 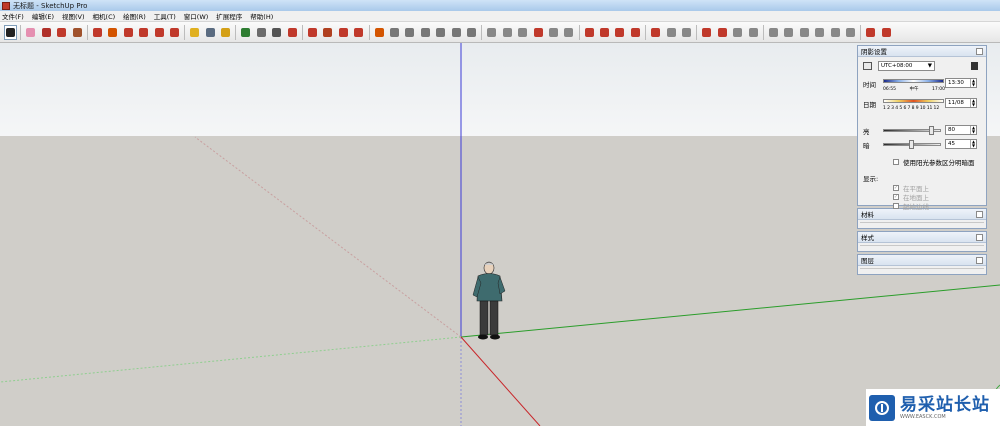 What do you see at coordinates (961, 144) in the screenshot?
I see `dark-input: 45 ▲ ▼` at bounding box center [961, 144].